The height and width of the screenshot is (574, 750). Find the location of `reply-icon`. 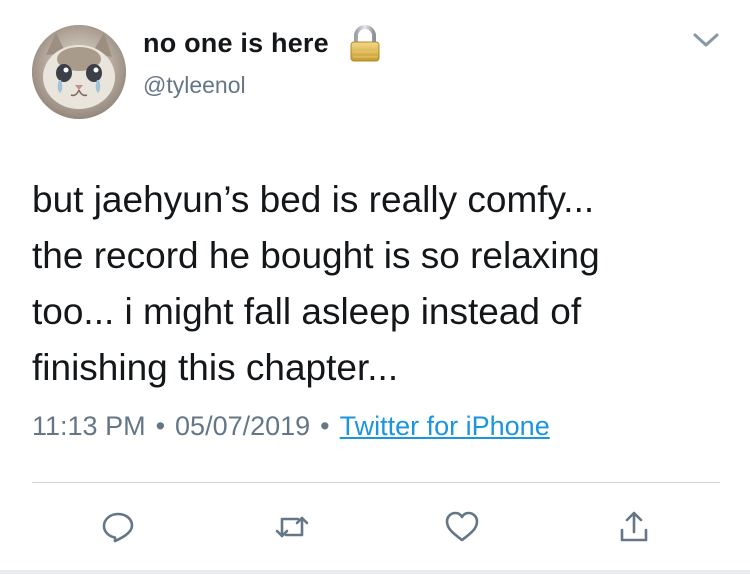

reply-icon is located at coordinates (118, 527).